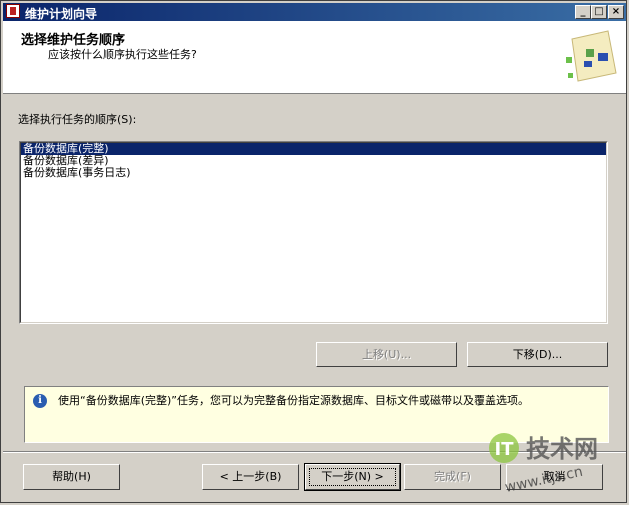 Image resolution: width=629 pixels, height=505 pixels. What do you see at coordinates (352, 477) in the screenshot?
I see `next-button: 下一步(N) >` at bounding box center [352, 477].